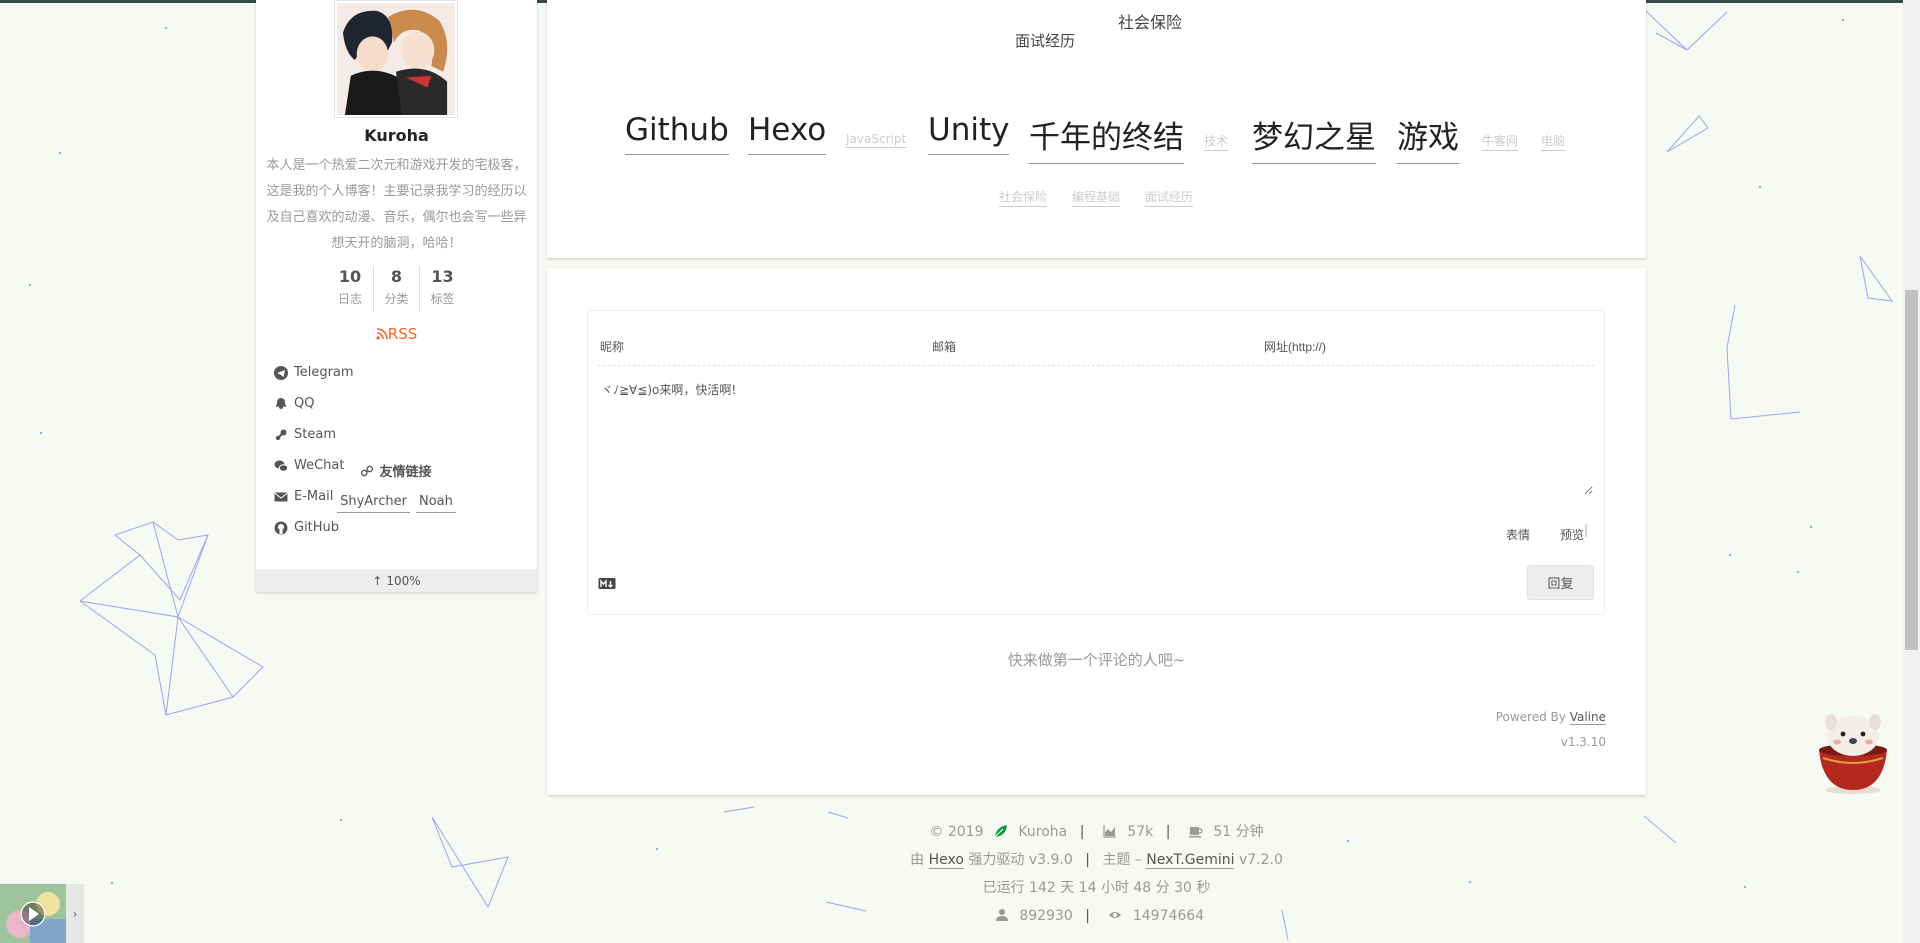  Describe the element at coordinates (1560, 582) in the screenshot. I see `reply-button: 回复` at that location.